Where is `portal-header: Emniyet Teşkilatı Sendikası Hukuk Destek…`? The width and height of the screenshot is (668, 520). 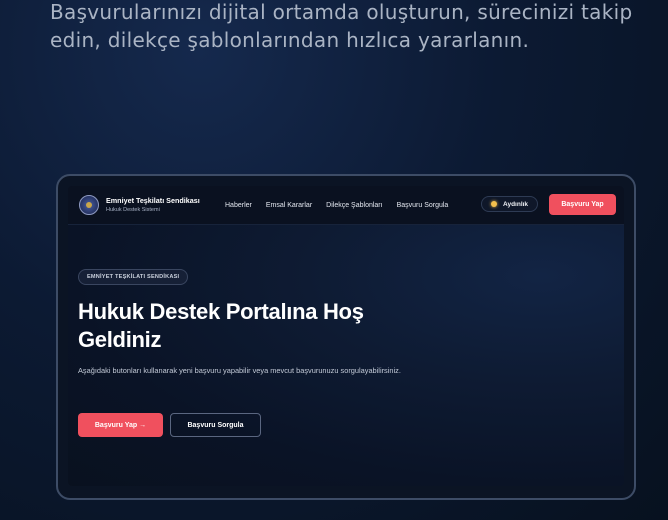
portal-header: Emniyet Teşkilatı Sendikası Hukuk Destek… is located at coordinates (346, 205).